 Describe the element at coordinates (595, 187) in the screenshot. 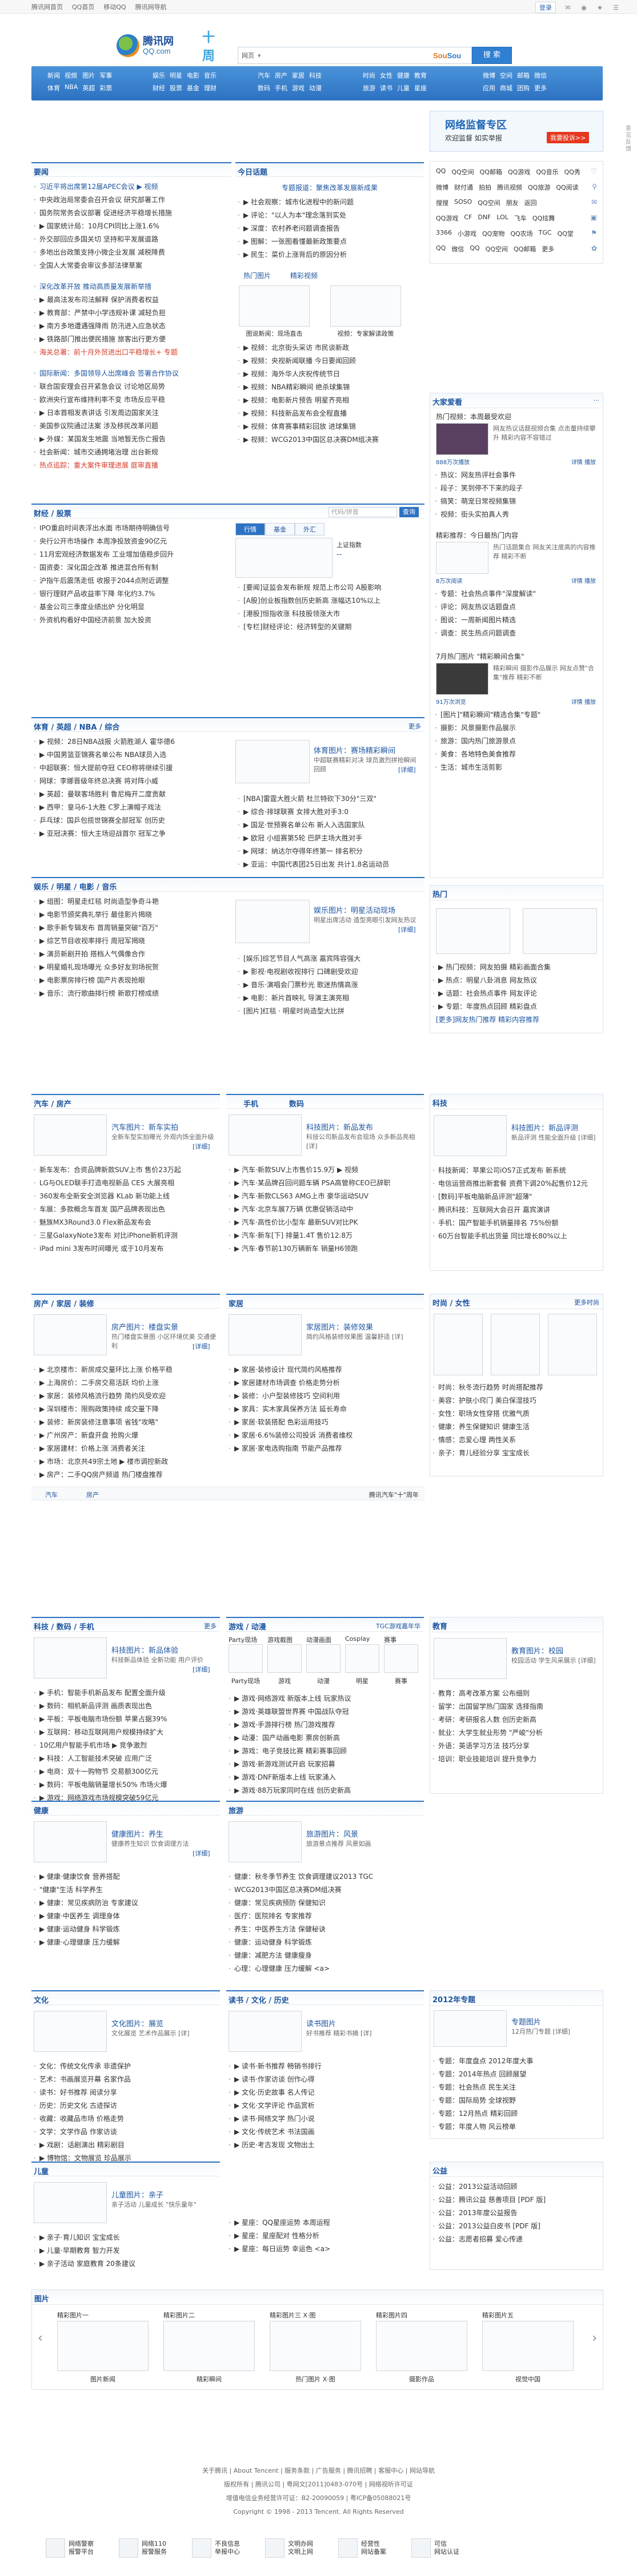

I see `qq-row-icon: ⚲` at that location.